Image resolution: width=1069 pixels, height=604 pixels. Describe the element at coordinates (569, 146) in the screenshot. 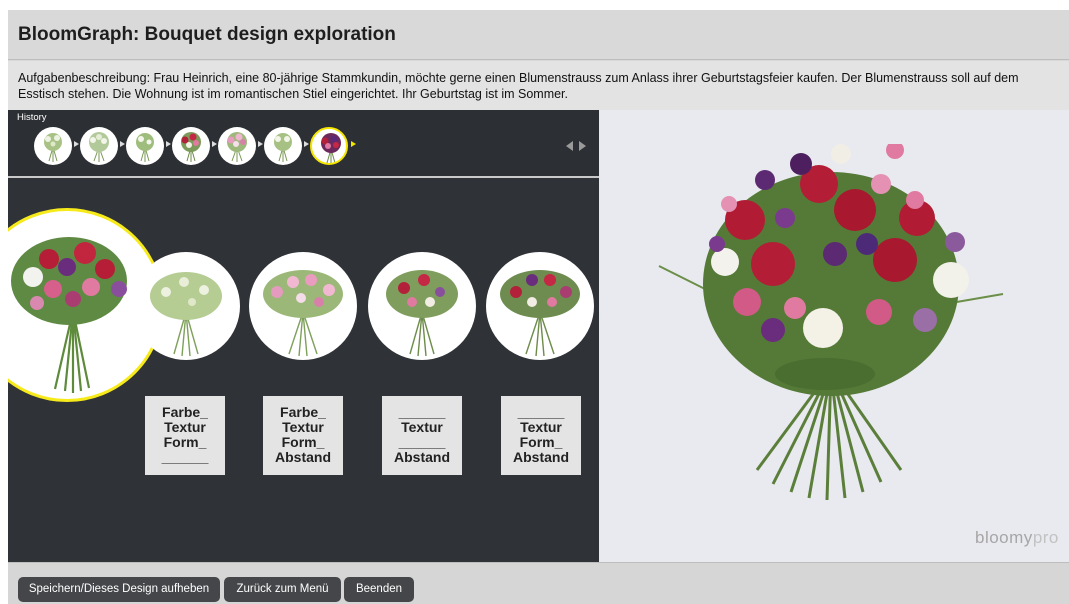

I see `chevron-left-icon` at that location.